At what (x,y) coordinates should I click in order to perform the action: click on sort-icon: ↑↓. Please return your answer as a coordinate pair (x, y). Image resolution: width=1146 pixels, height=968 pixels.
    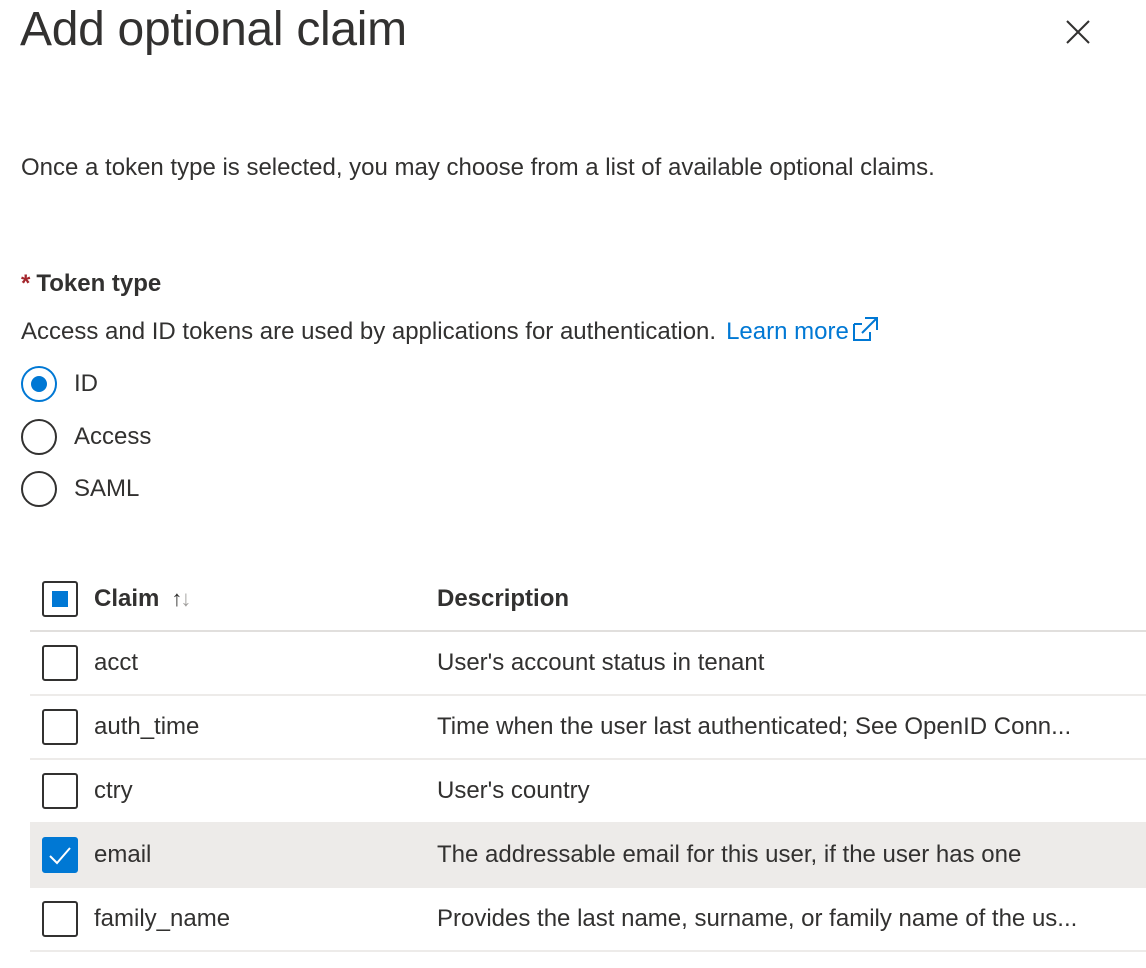
    Looking at the image, I should click on (181, 599).